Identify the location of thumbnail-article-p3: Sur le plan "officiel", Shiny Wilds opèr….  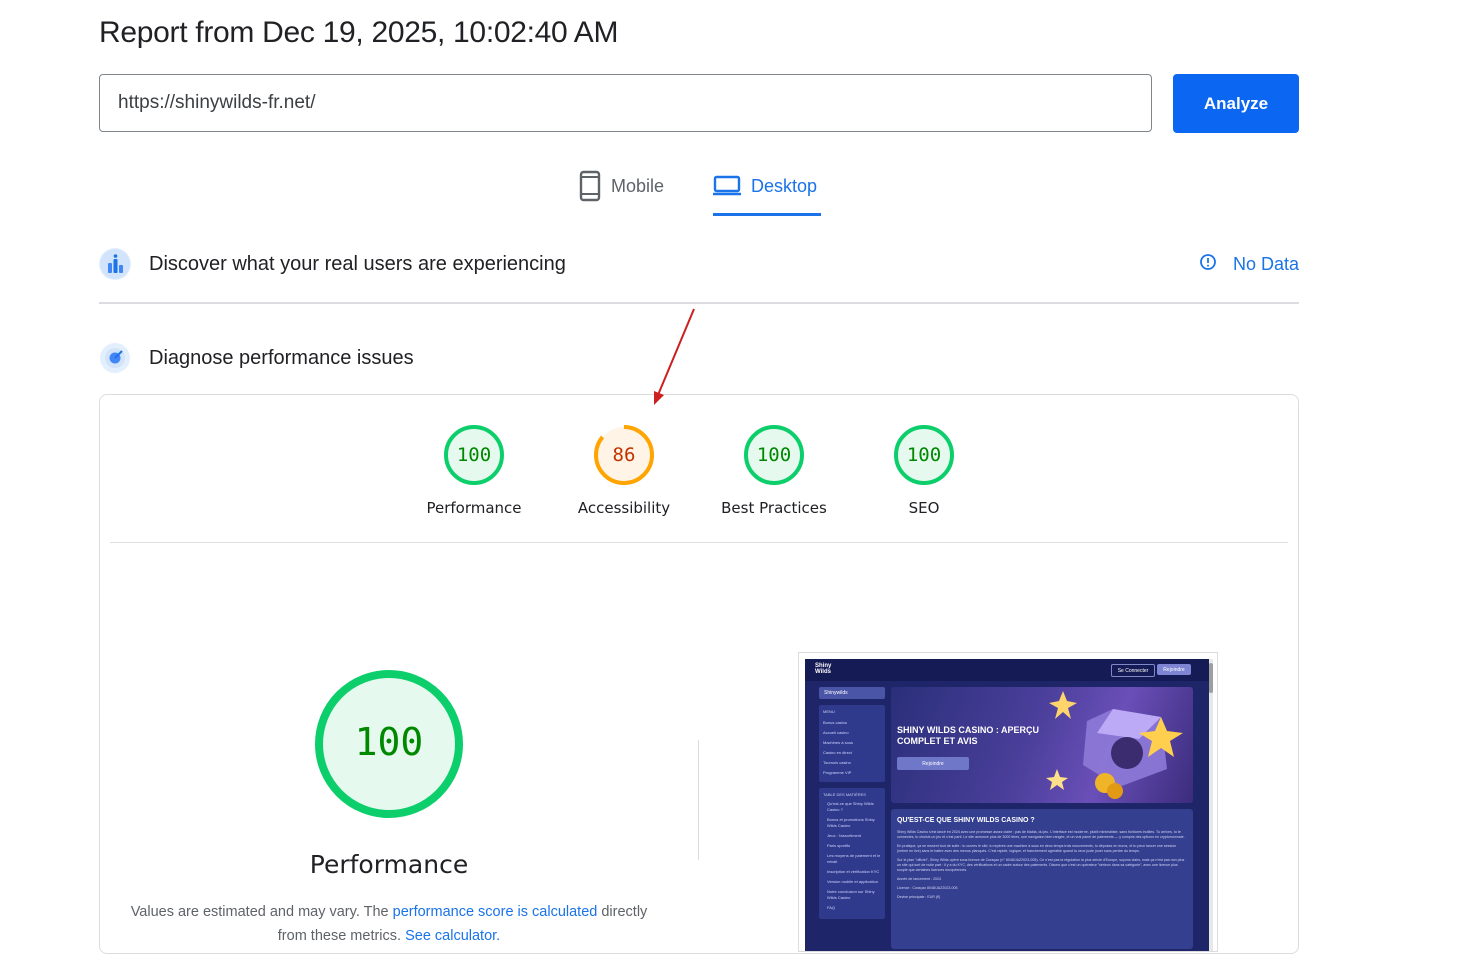
(1041, 865).